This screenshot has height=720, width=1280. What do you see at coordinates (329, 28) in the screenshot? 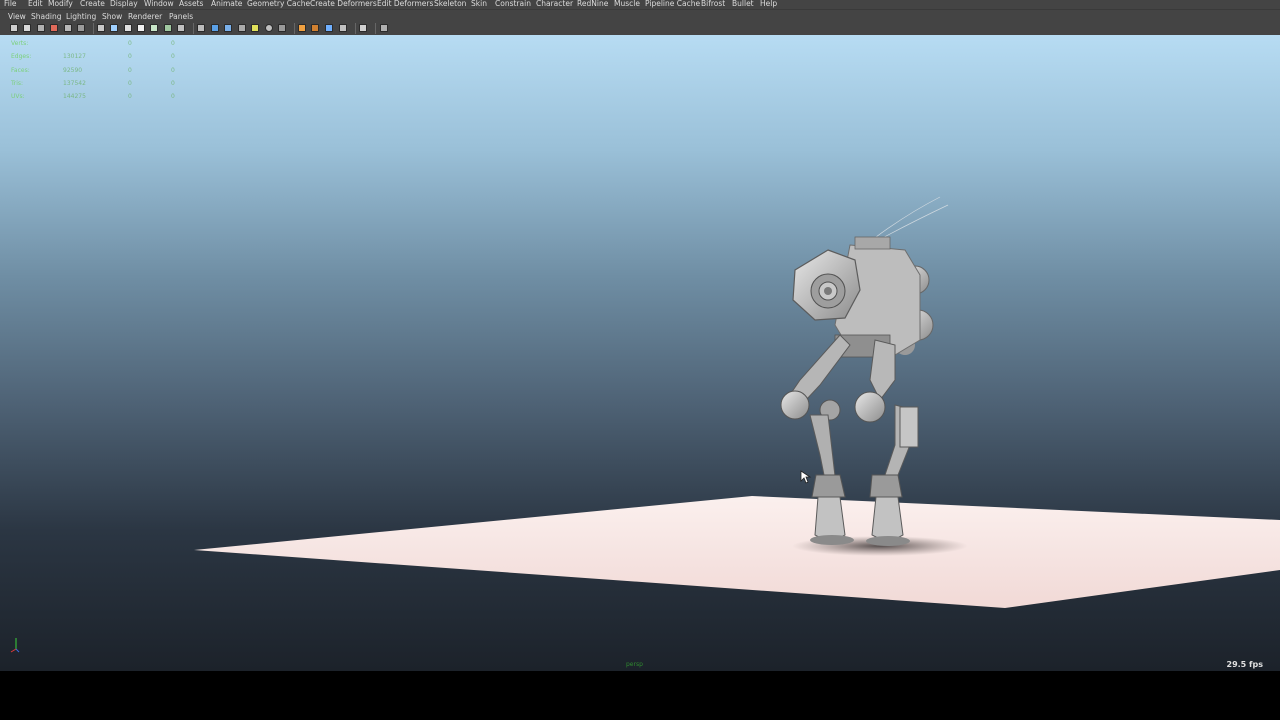
I see `anti-alias-icon` at bounding box center [329, 28].